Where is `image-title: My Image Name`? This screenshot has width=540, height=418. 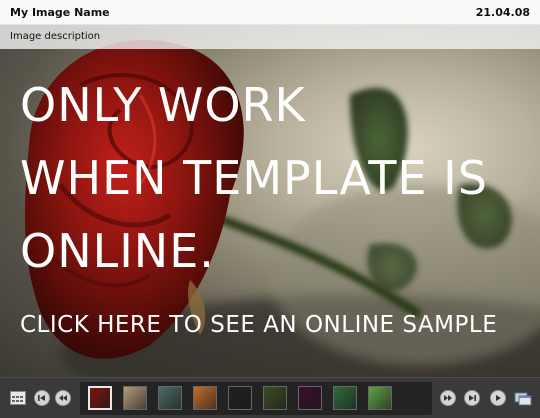
image-title: My Image Name is located at coordinates (60, 12).